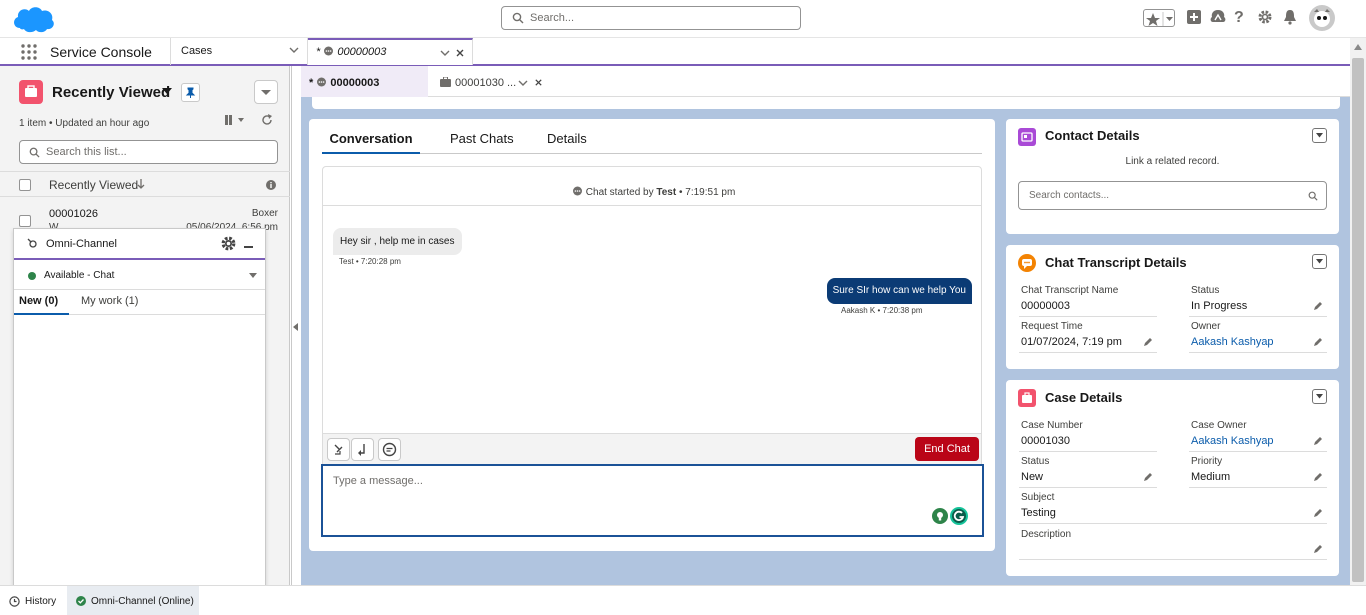 The height and width of the screenshot is (615, 1366). What do you see at coordinates (1232, 342) in the screenshot?
I see `transcript-owner-link: Aakash Kashyap` at bounding box center [1232, 342].